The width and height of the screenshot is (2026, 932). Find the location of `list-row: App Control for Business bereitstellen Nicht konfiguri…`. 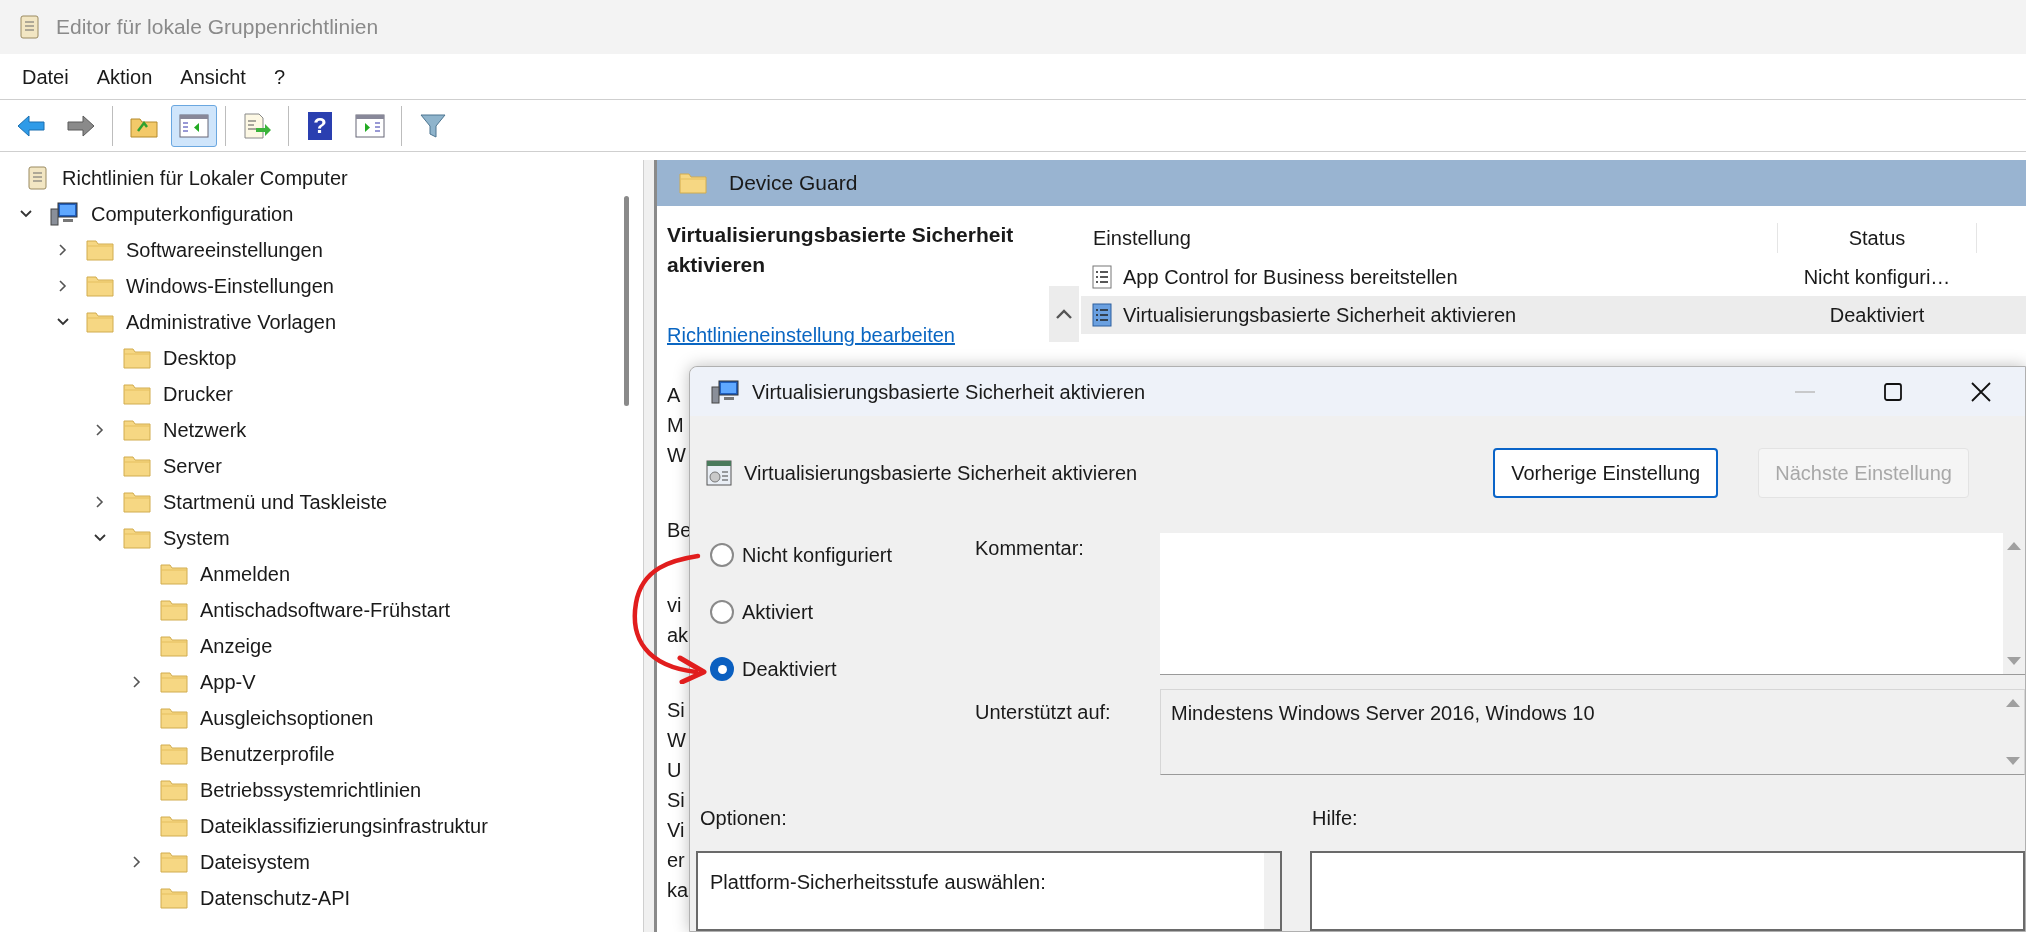

list-row: App Control for Business bereitstellen Nicht konfiguri… is located at coordinates (1553, 277).